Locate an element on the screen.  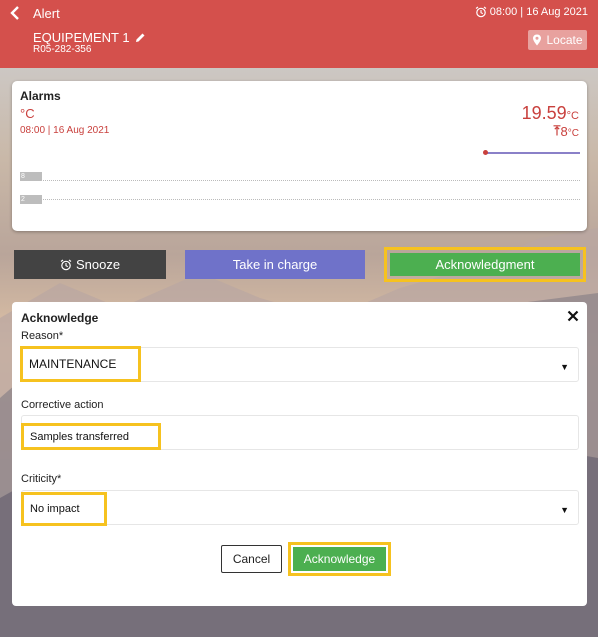
alarms-time: 08:00 | 16 Aug 2021 is located at coordinates (65, 130).